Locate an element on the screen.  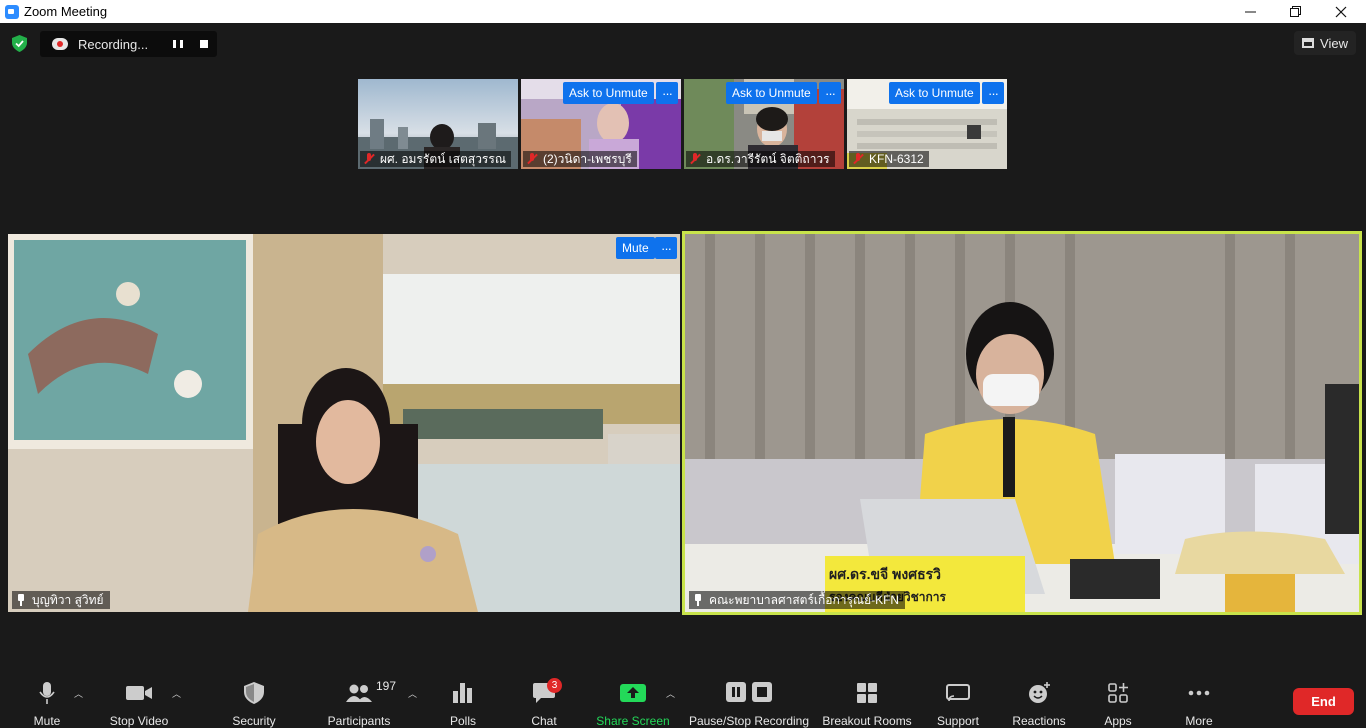
security-shield-icon is located at coordinates (254, 692).